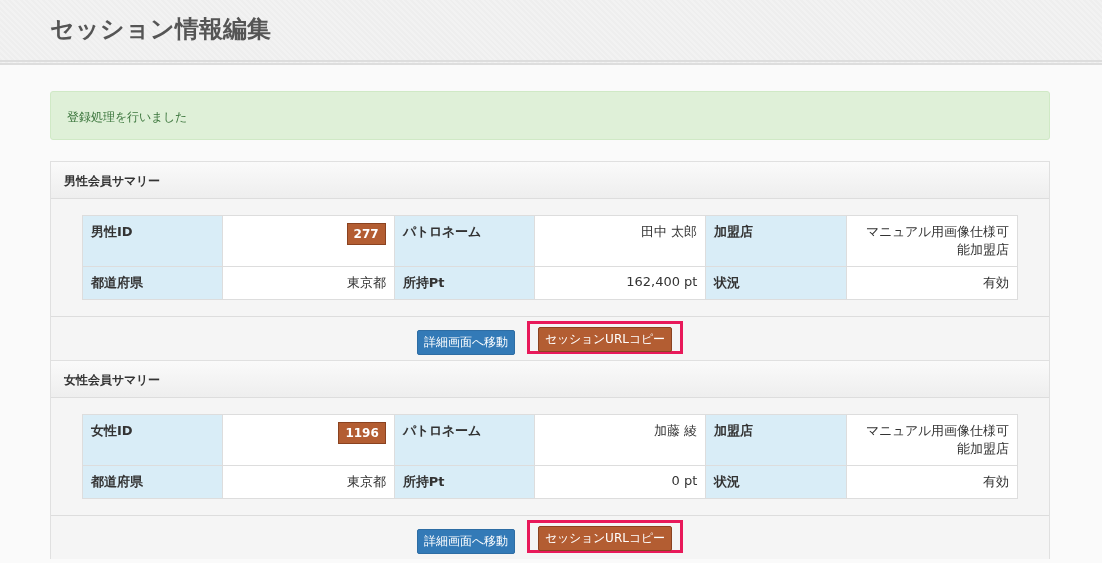 The height and width of the screenshot is (563, 1102). Describe the element at coordinates (620, 440) in the screenshot. I see `field-value: 加藤 綾` at that location.